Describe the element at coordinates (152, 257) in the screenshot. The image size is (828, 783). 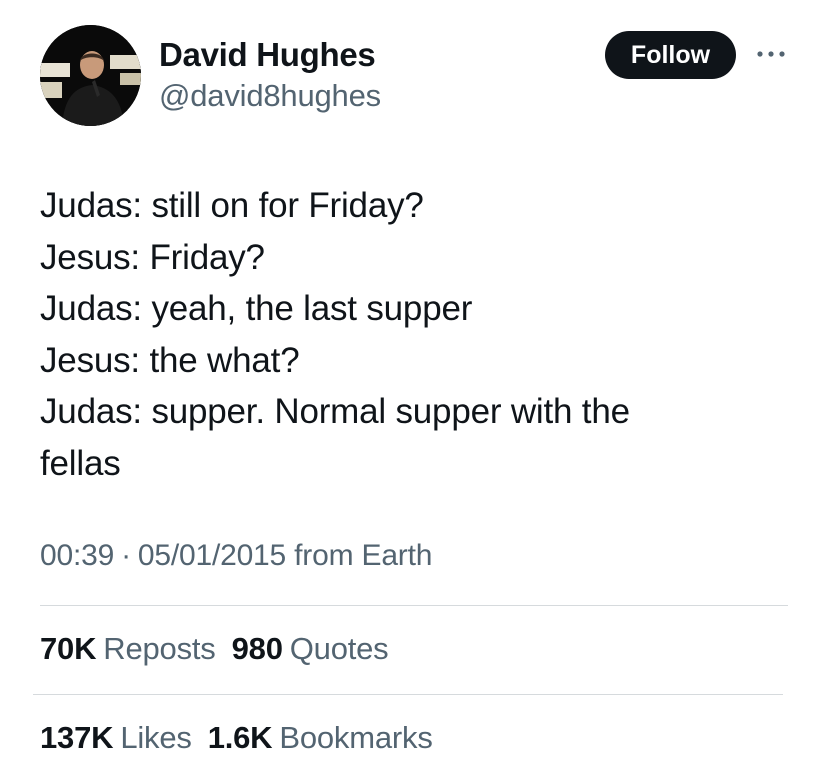
I see `tweet-line: Jesus: Friday?` at that location.